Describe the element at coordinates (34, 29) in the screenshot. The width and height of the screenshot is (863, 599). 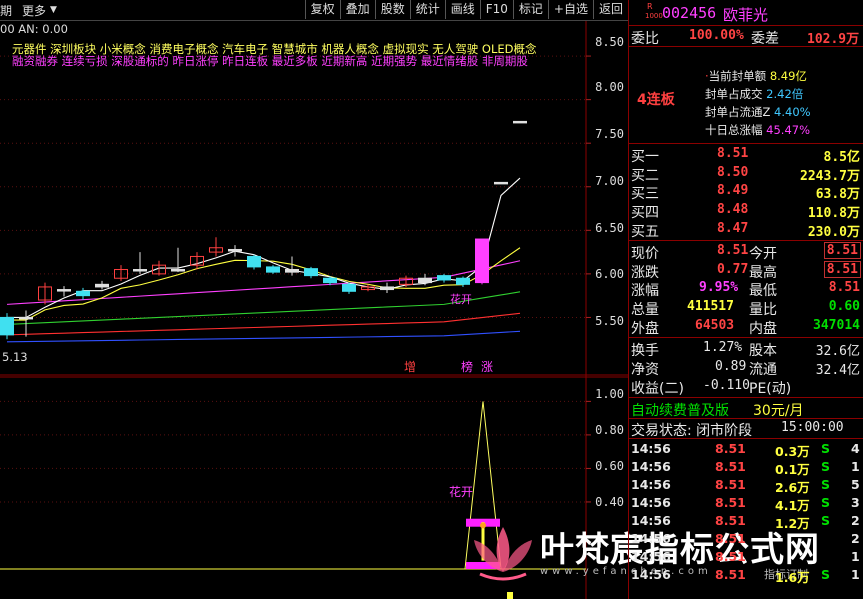
I see `ma-header: 00 AN: 0.00` at that location.